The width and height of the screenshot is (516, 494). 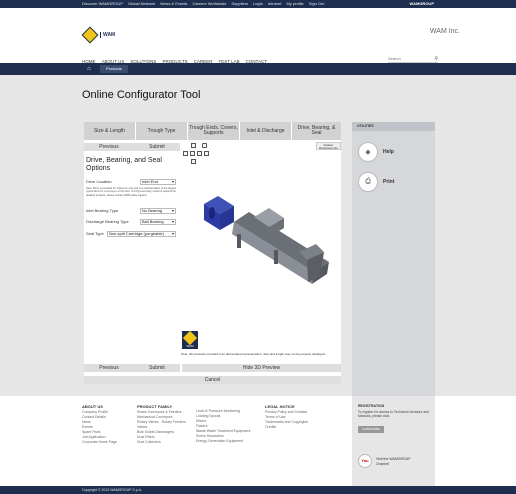 I want to click on title-bar: Online Configurator Tool, so click(x=258, y=96).